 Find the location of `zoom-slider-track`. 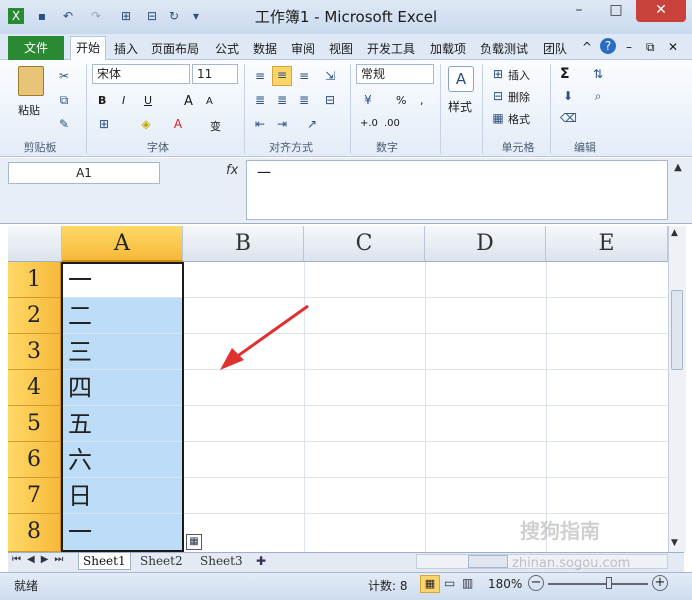

zoom-slider-track is located at coordinates (598, 584).